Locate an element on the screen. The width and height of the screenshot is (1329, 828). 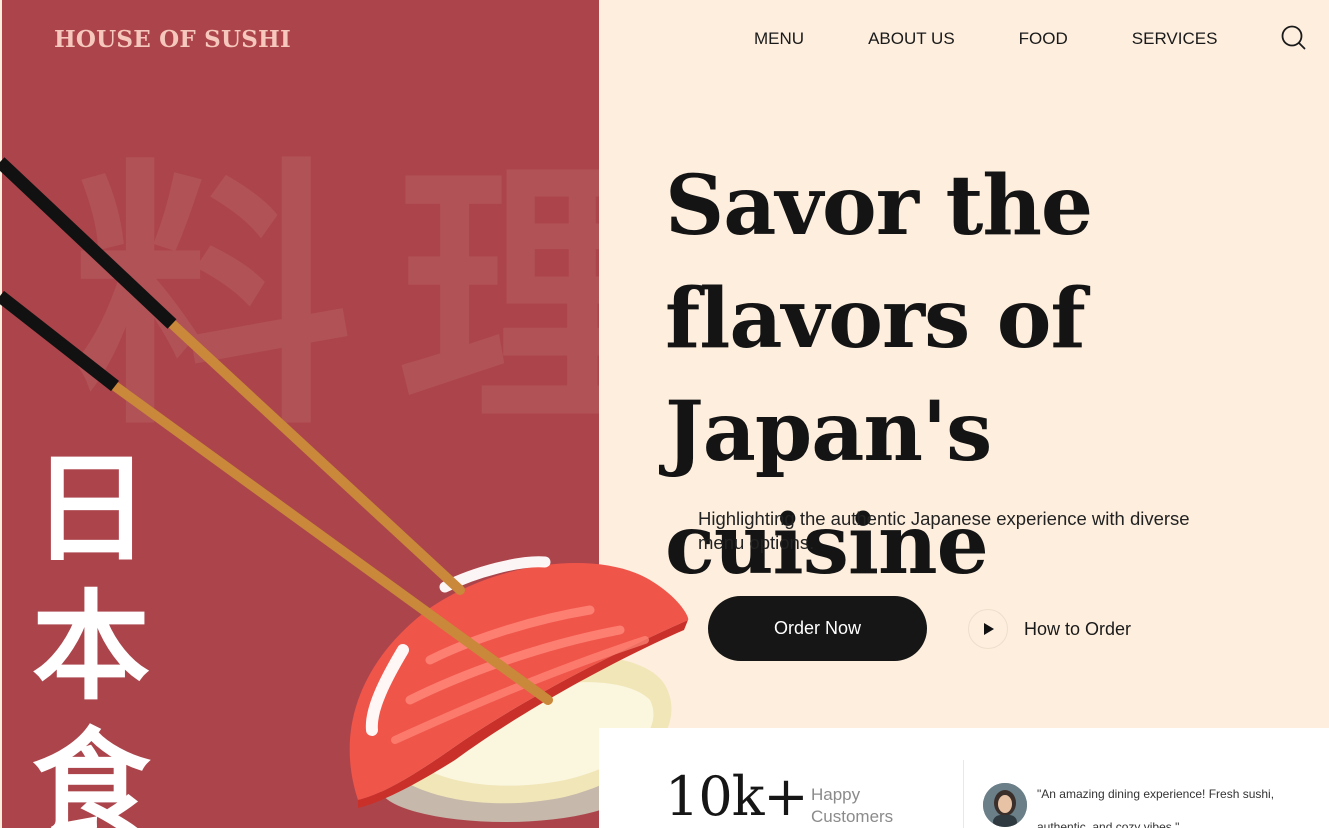
how-to-order-link: How to Order is located at coordinates (1049, 629).